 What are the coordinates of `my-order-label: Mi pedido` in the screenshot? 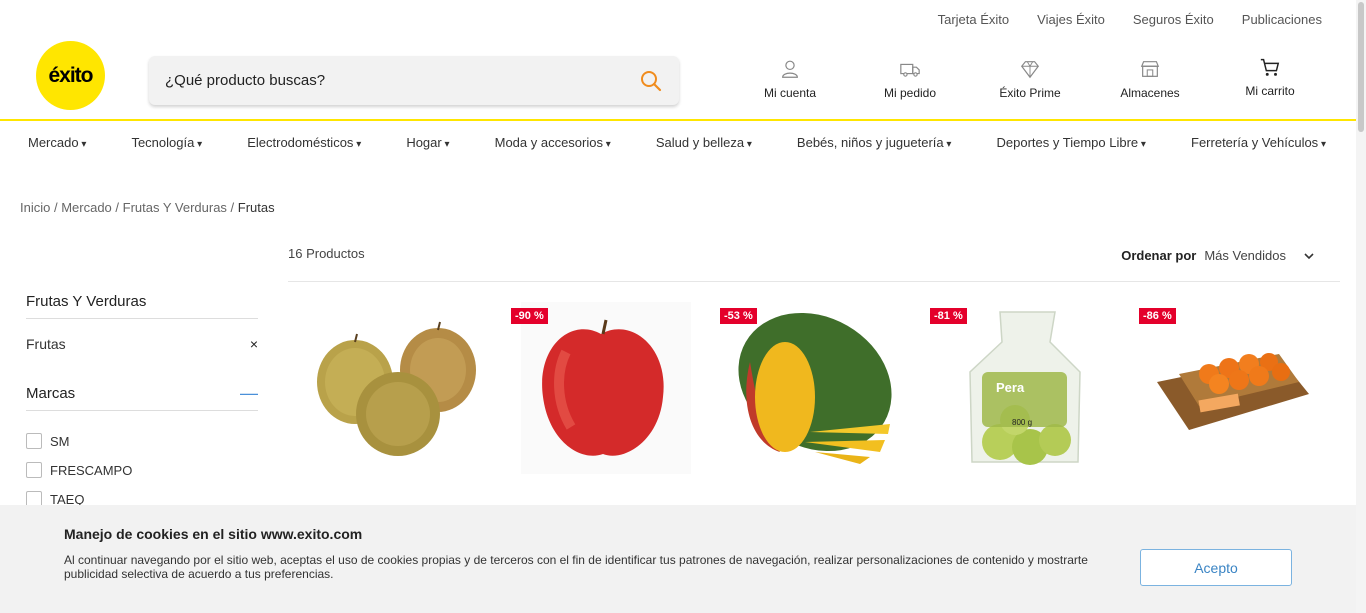 It's located at (910, 93).